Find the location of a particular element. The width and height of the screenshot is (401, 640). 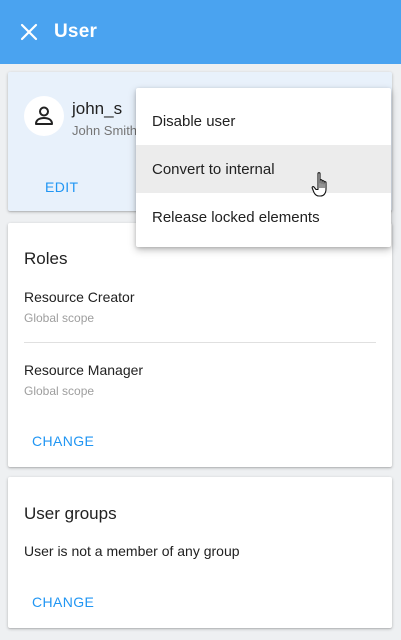

change-roles-button: CHANGE is located at coordinates (63, 441).